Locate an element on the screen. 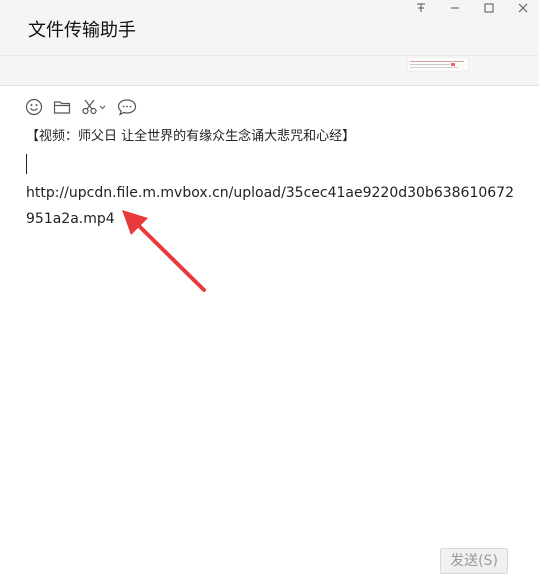  maximize-button is located at coordinates (488, 8).